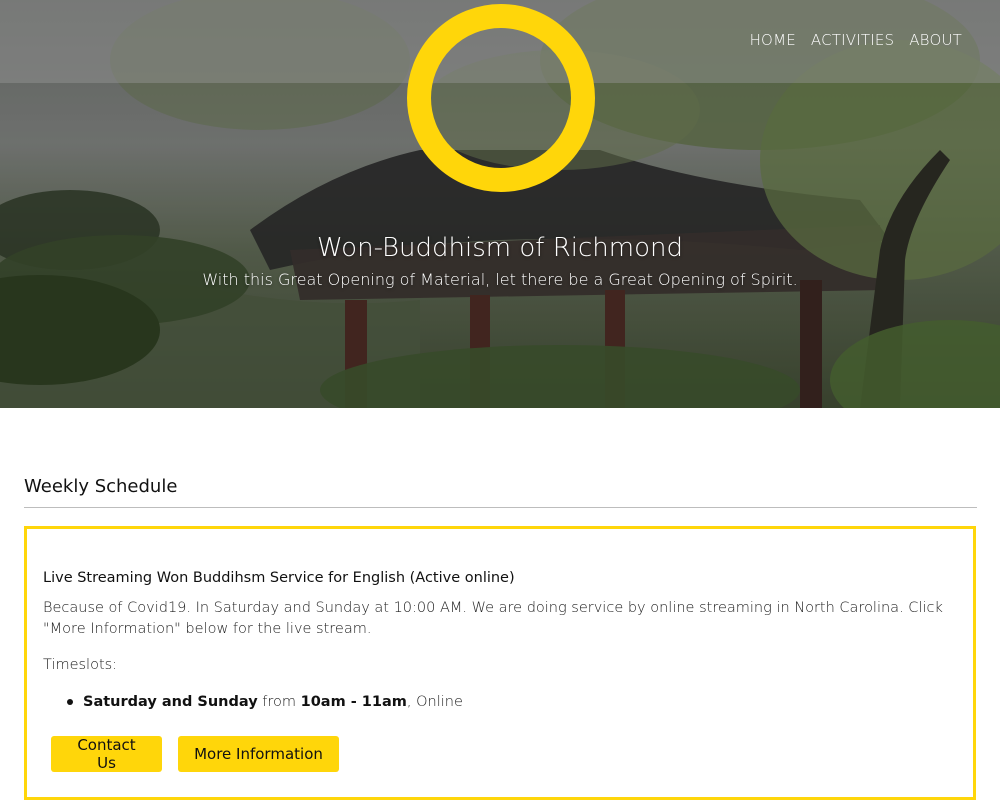 The width and height of the screenshot is (1000, 811). What do you see at coordinates (80, 665) in the screenshot?
I see `timeslots-label: Timeslots:` at bounding box center [80, 665].